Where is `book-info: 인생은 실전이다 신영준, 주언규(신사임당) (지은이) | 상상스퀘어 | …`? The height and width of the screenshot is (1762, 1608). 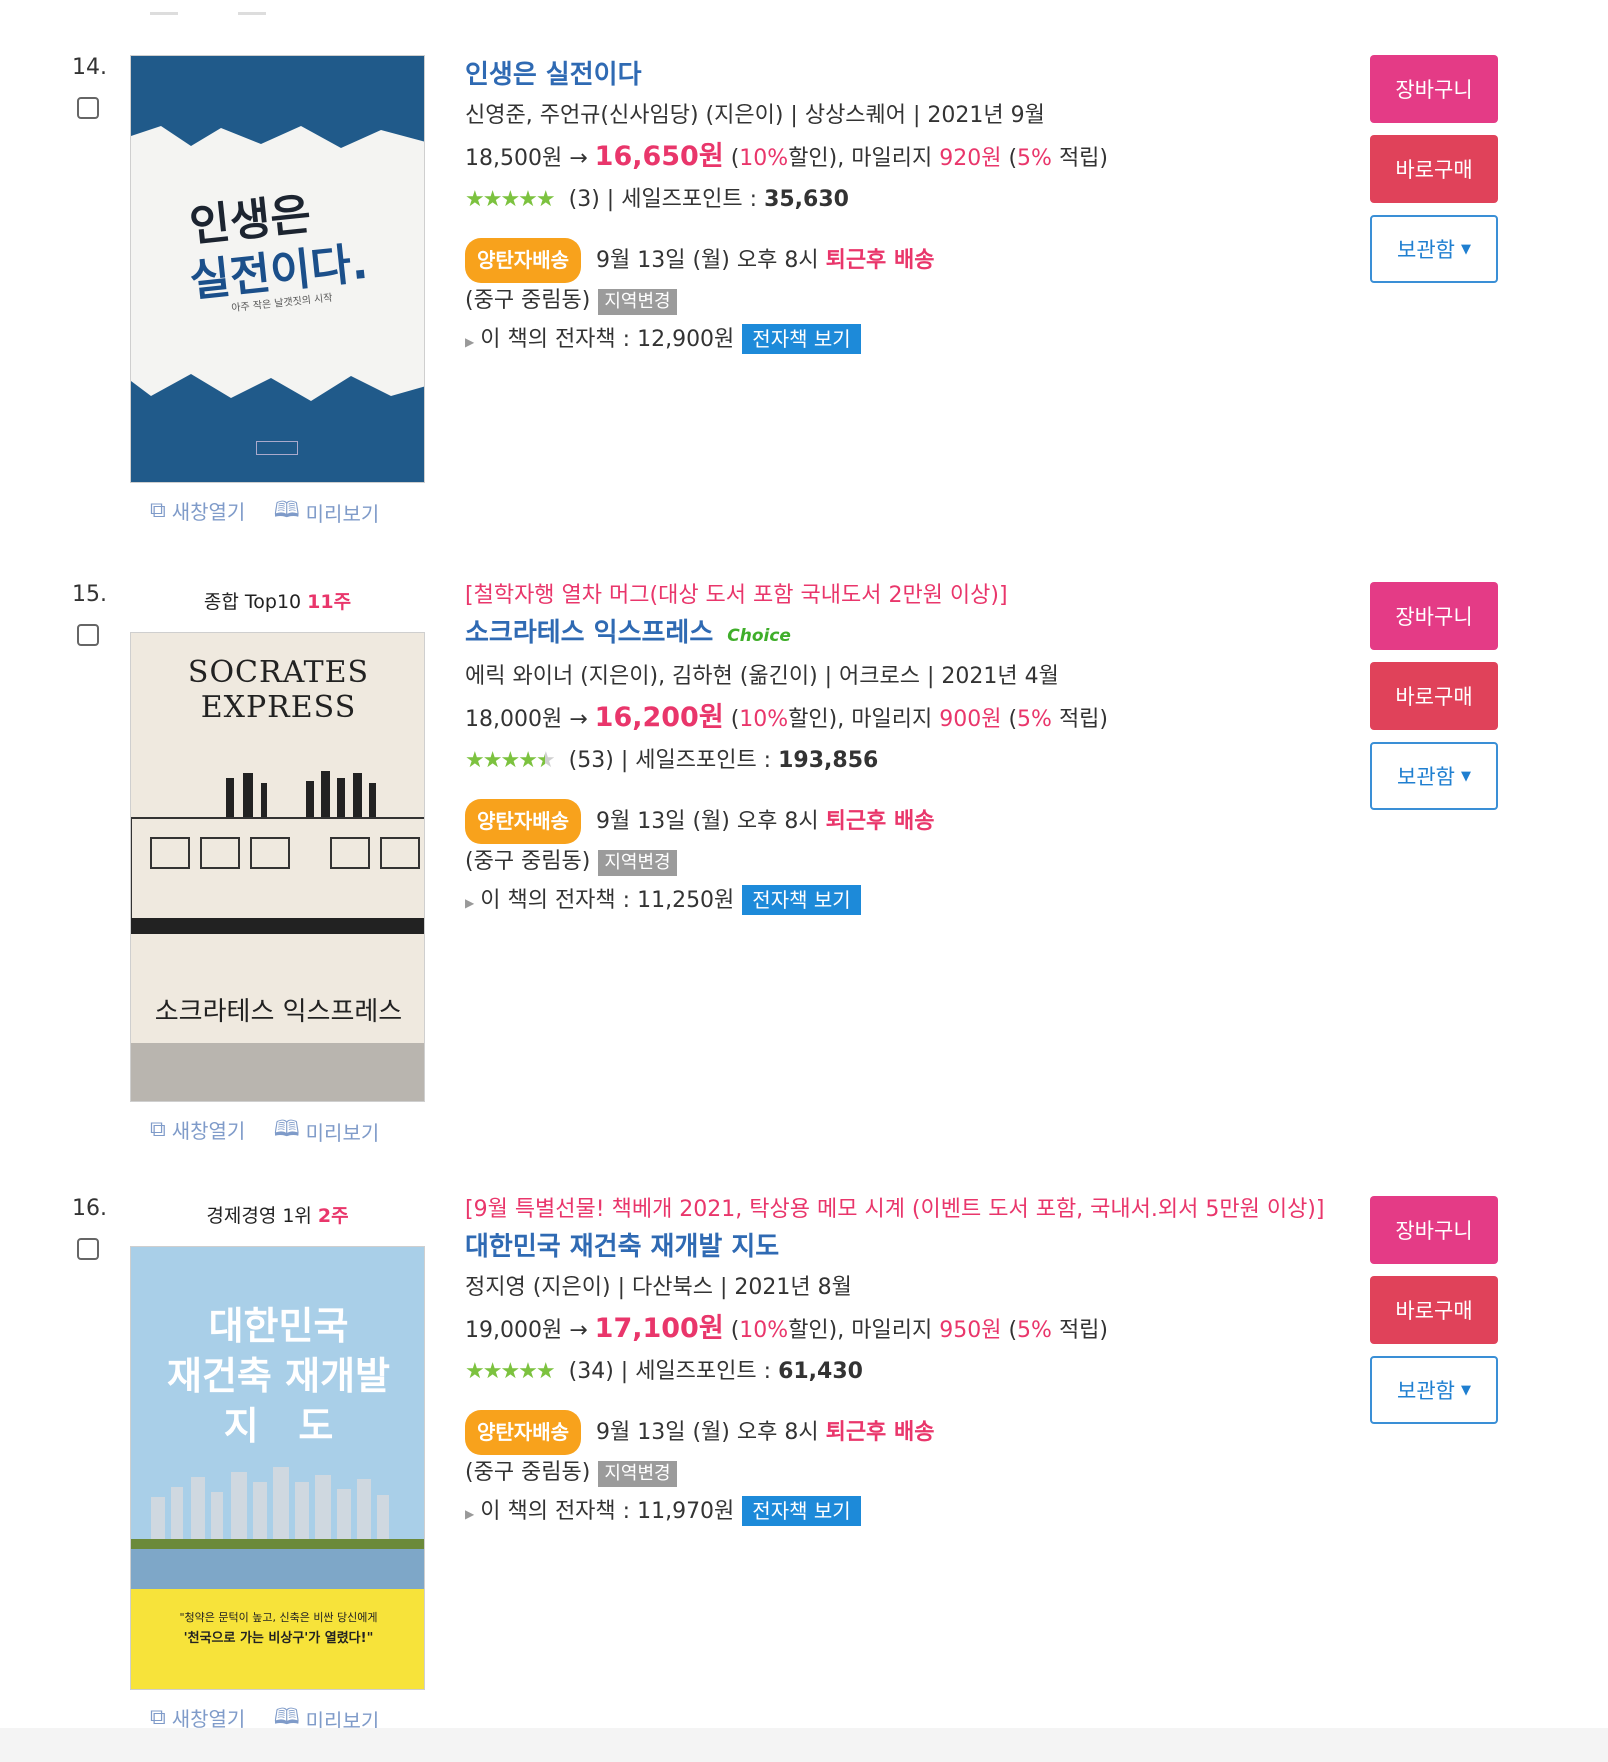
book-info: 인생은 실전이다 신영준, 주언규(신사임당) (지은이) | 상상스퀘어 | … is located at coordinates (902, 209).